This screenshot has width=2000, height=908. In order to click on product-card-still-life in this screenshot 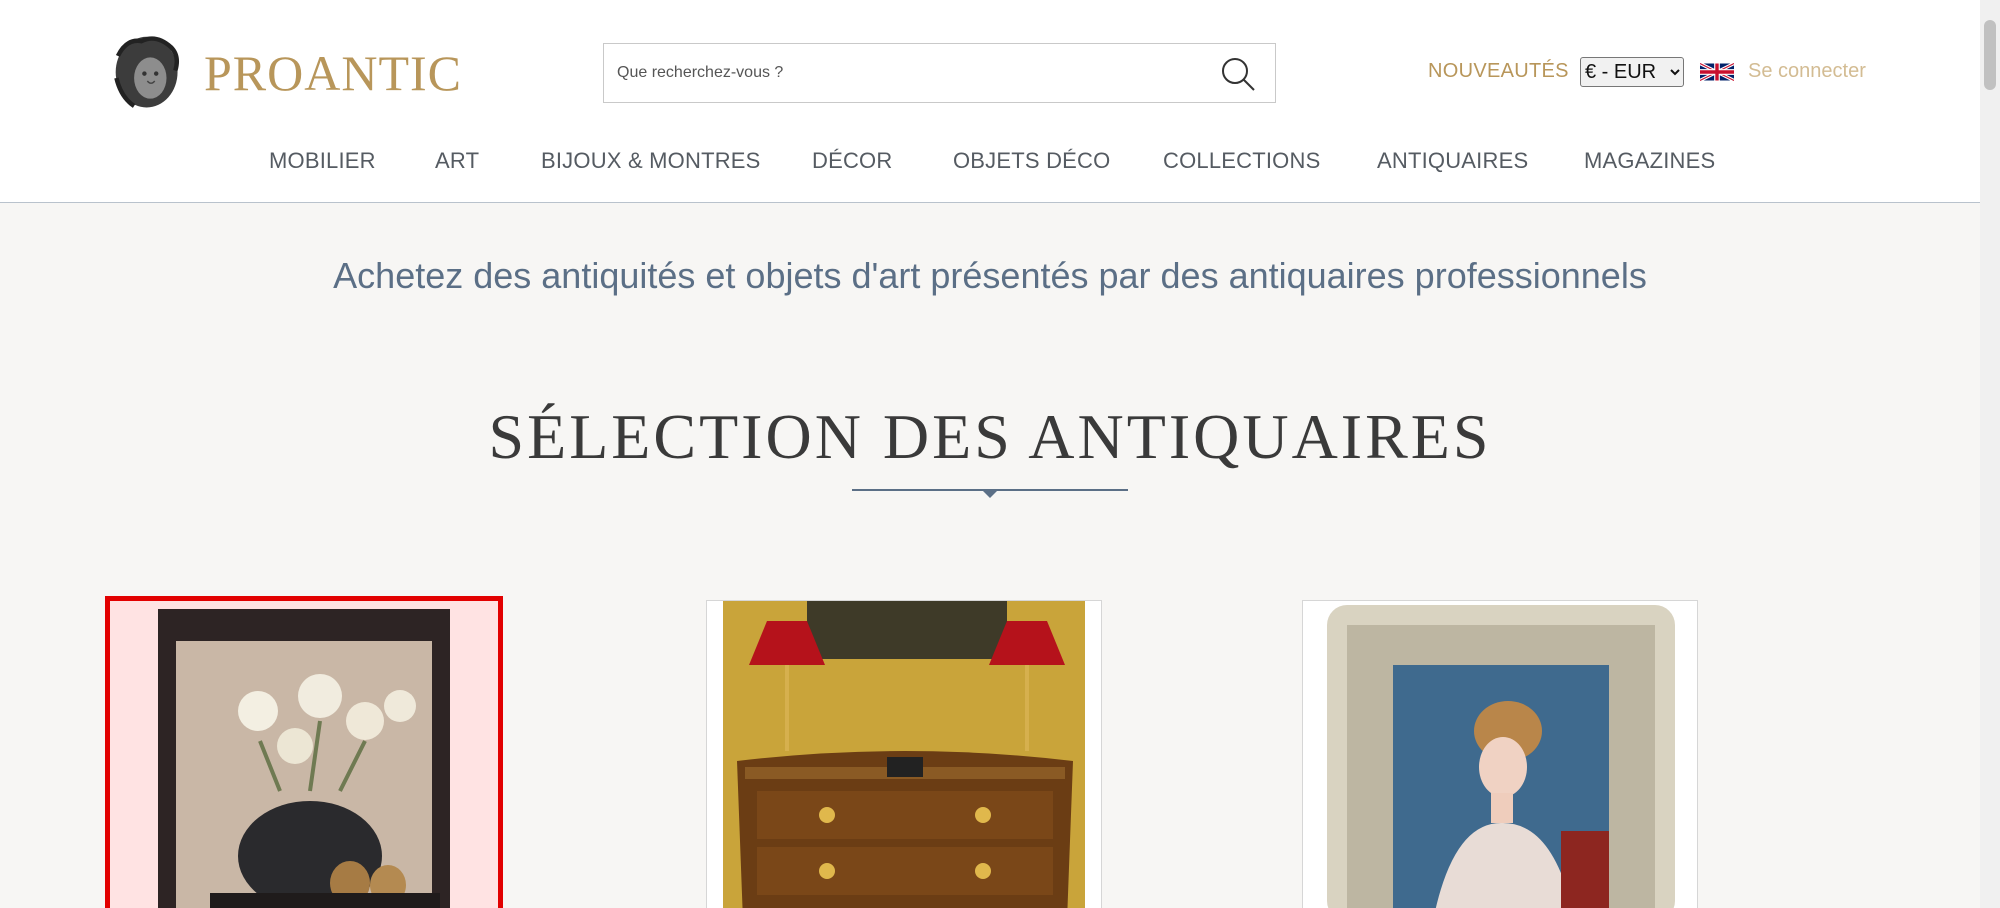, I will do `click(304, 752)`.